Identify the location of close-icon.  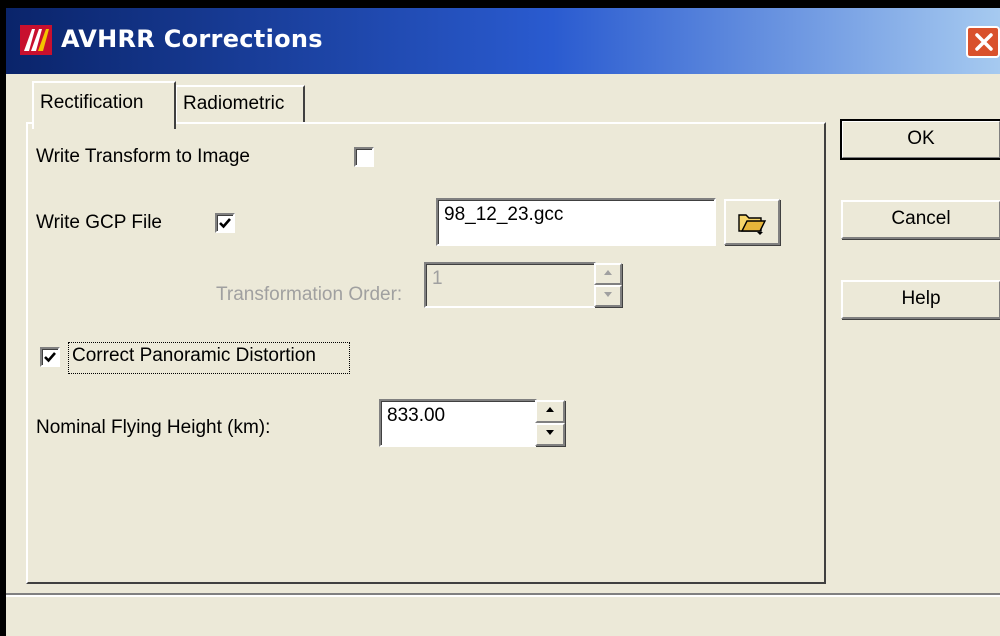
(984, 42).